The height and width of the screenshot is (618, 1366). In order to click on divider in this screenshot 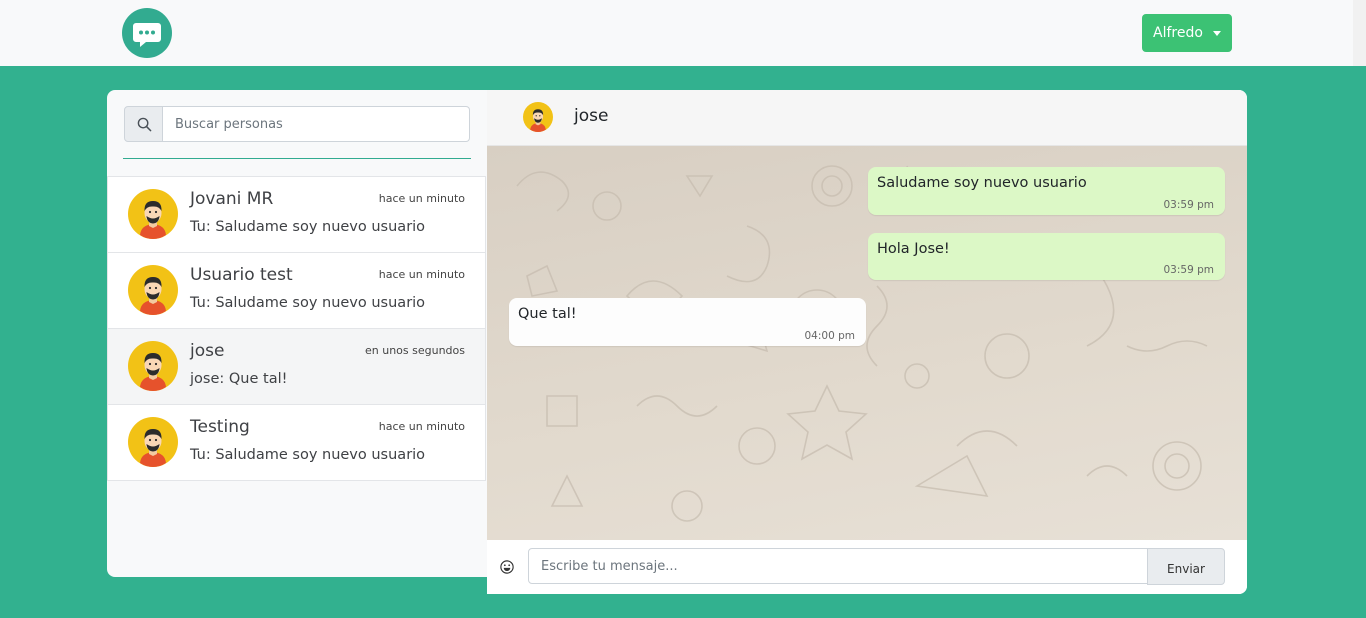, I will do `click(297, 158)`.